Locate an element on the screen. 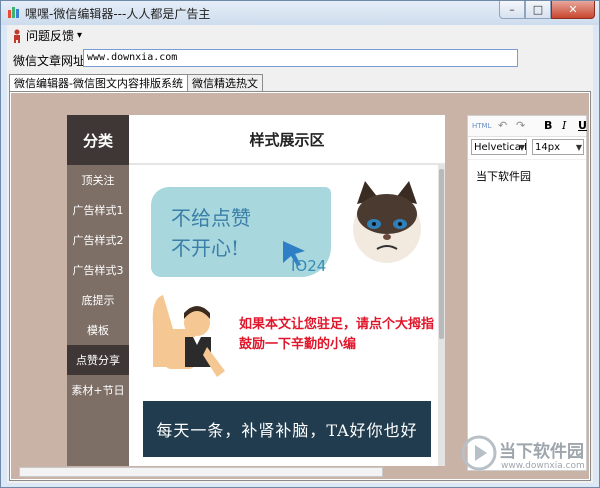  sidebar-item-ad-style-1: 广告样式1 is located at coordinates (98, 210).